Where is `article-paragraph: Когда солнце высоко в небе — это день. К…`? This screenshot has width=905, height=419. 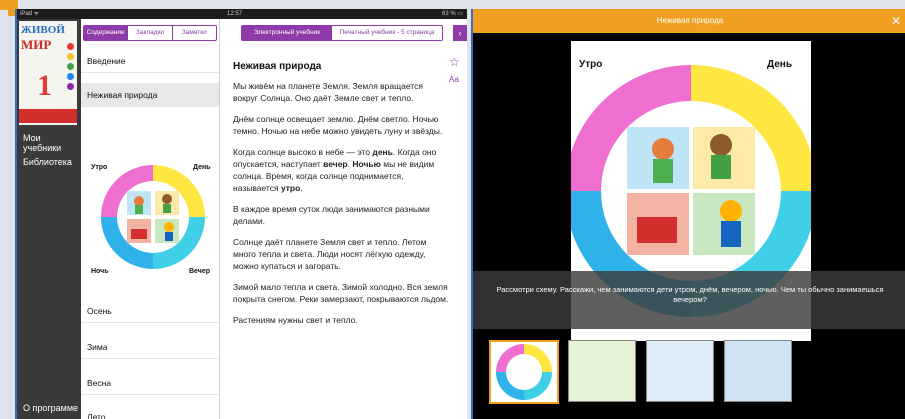
article-paragraph: Когда солнце высоко в небе — это день. К… is located at coordinates (335, 170).